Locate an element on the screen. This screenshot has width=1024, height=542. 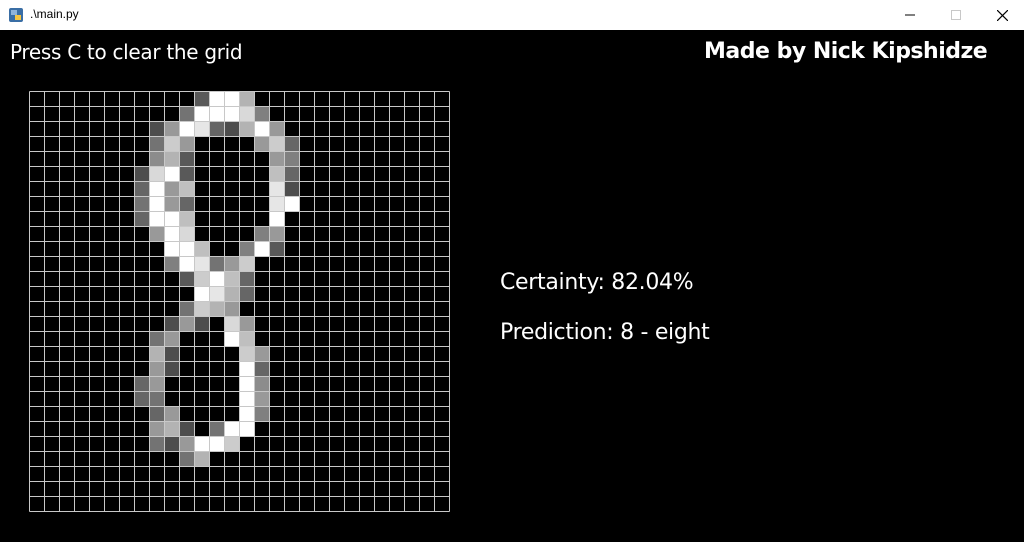
minimize-button is located at coordinates (910, 15).